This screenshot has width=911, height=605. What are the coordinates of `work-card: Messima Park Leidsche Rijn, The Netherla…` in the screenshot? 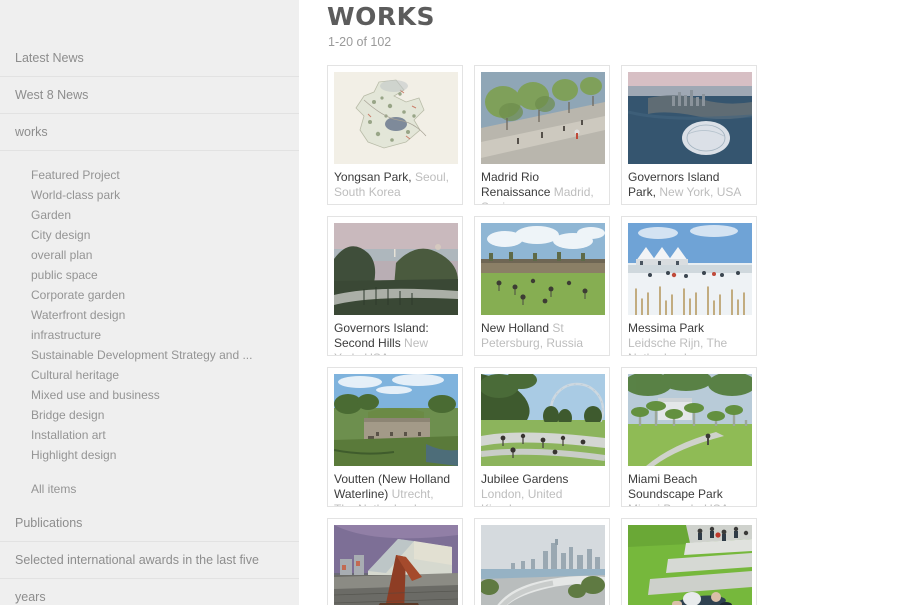 It's located at (689, 286).